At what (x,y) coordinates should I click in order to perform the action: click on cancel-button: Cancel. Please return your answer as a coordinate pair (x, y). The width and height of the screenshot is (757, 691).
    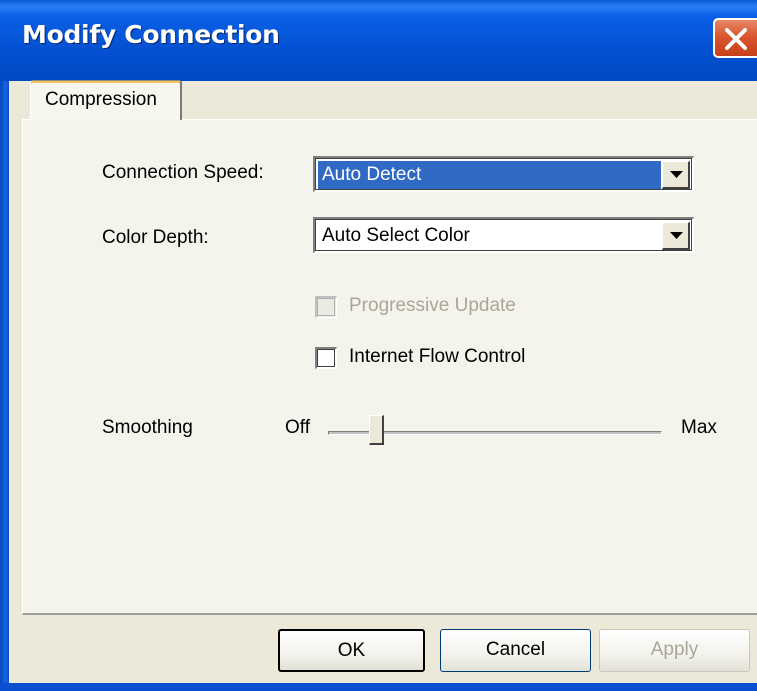
    Looking at the image, I should click on (515, 650).